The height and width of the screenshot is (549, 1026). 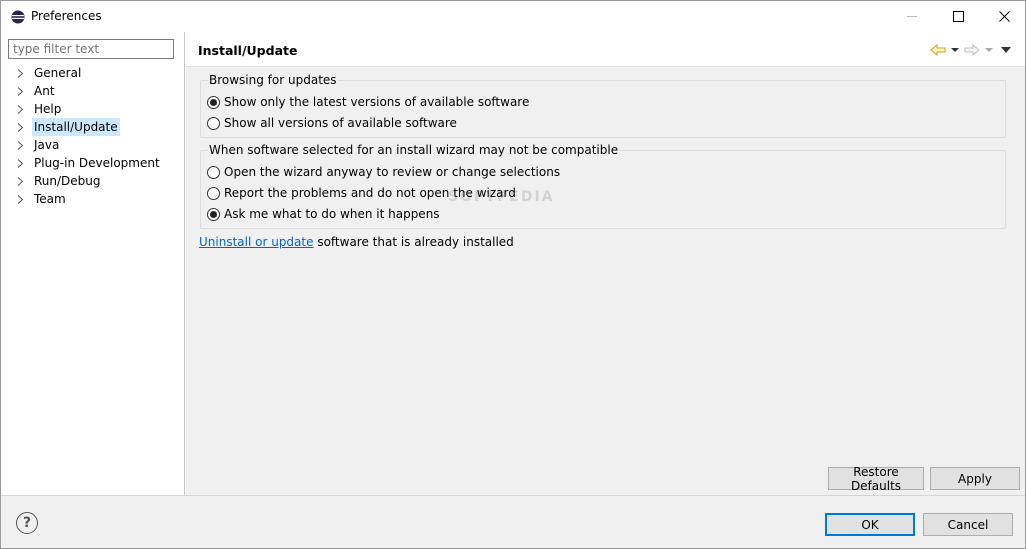 What do you see at coordinates (273, 80) in the screenshot?
I see `group-label: Browsing for updates` at bounding box center [273, 80].